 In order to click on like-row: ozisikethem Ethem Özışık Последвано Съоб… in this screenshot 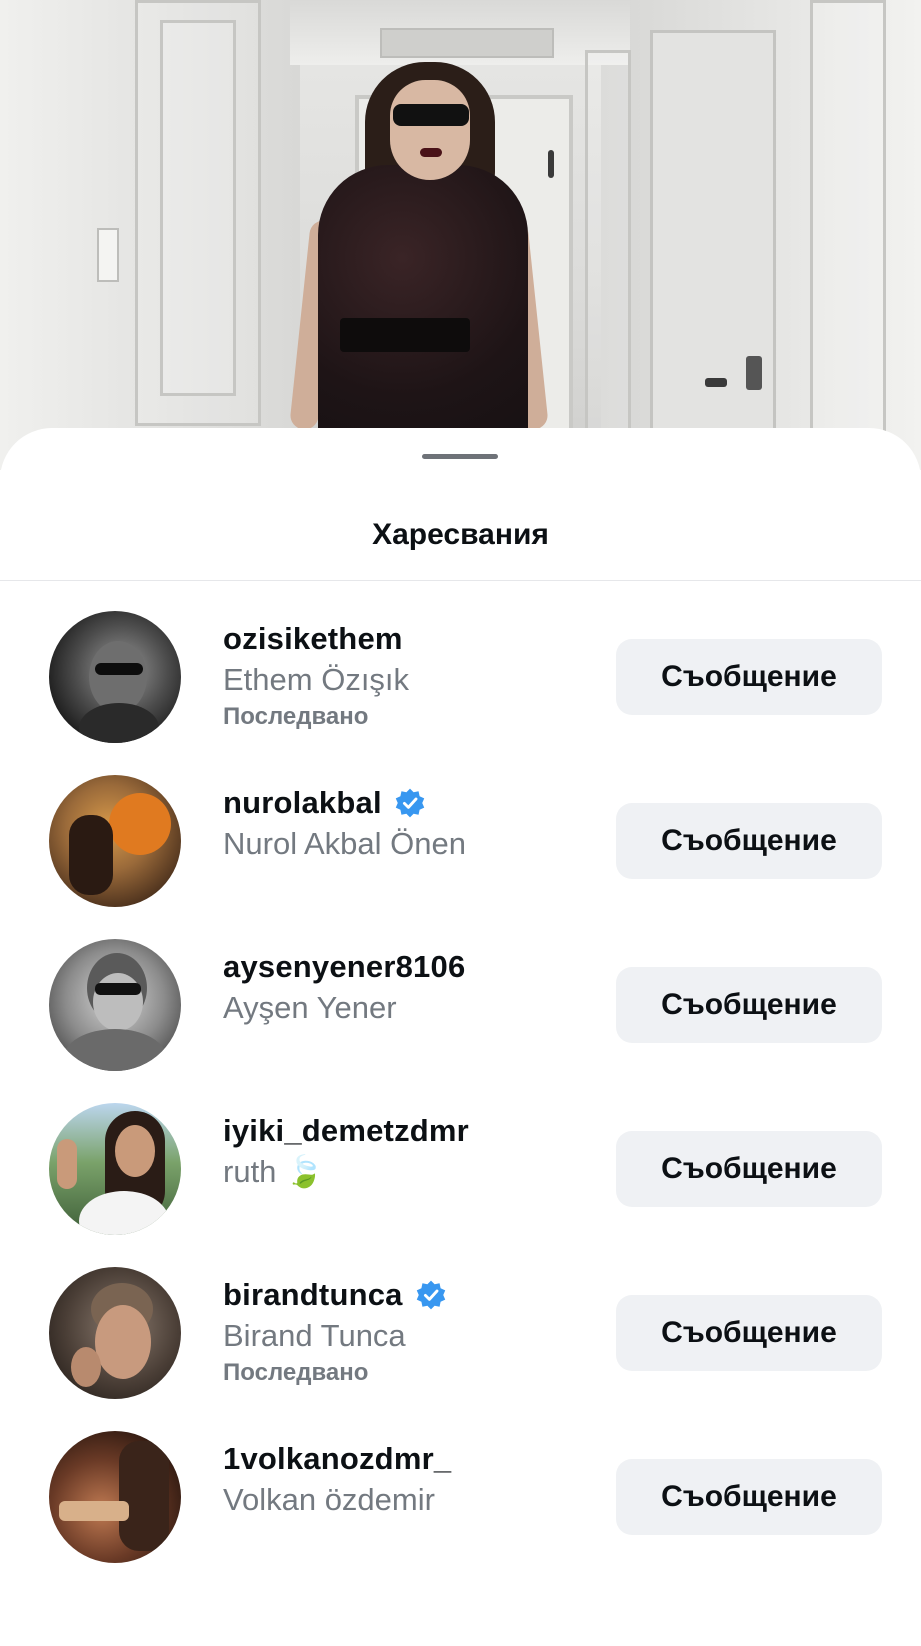, I will do `click(460, 693)`.